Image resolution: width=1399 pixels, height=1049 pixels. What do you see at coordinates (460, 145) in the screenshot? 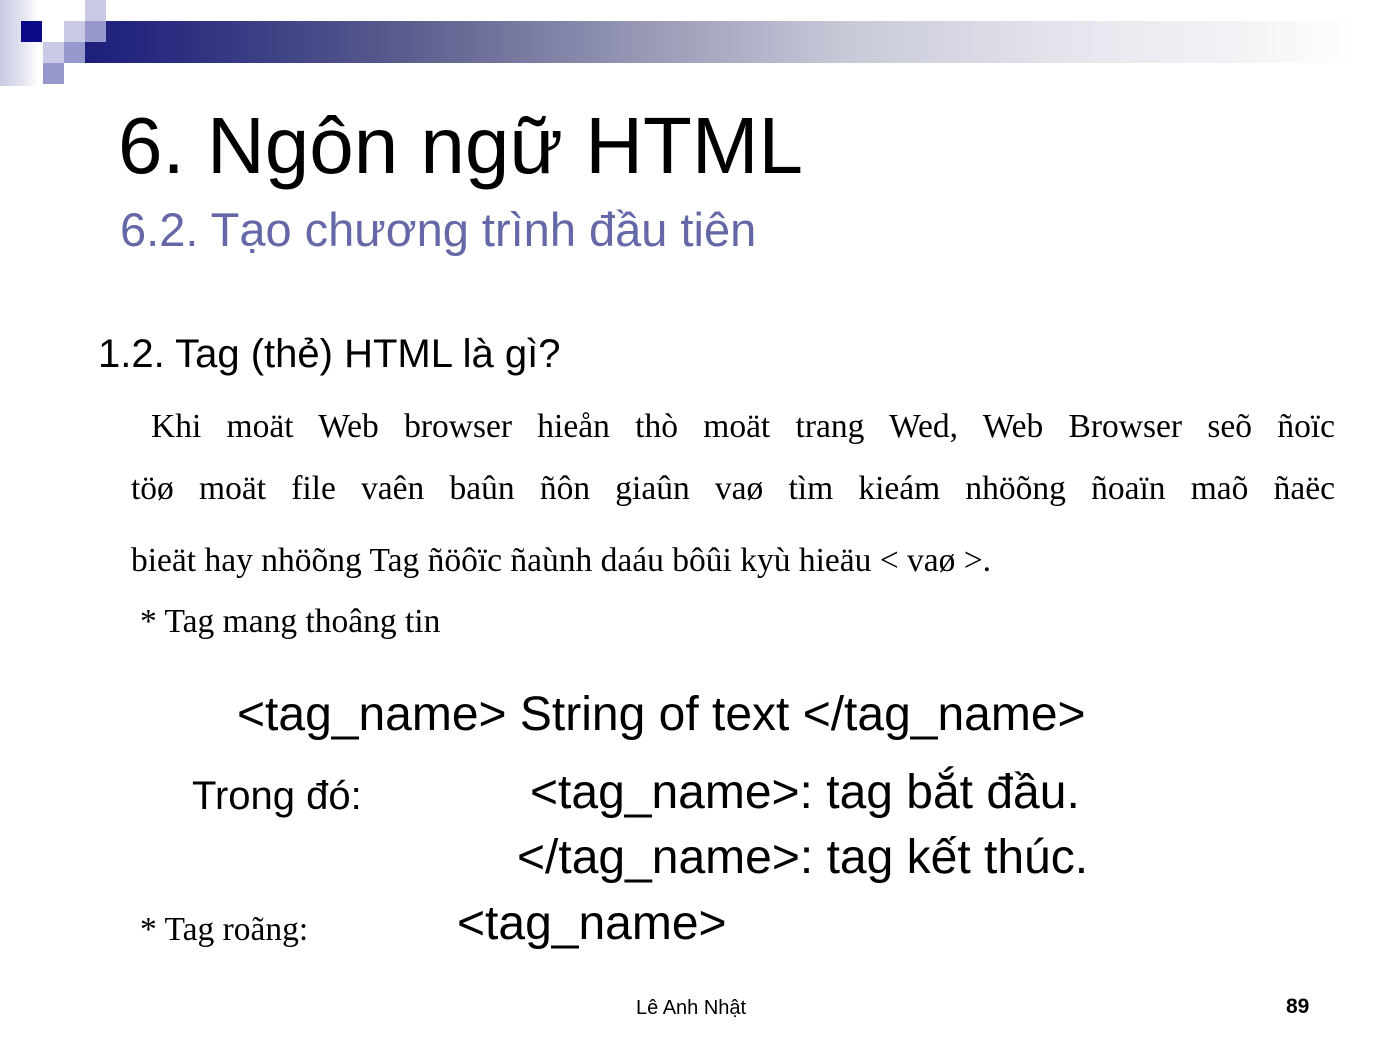
I see `slide-title: 6. Ngôn ngữ HTML` at bounding box center [460, 145].